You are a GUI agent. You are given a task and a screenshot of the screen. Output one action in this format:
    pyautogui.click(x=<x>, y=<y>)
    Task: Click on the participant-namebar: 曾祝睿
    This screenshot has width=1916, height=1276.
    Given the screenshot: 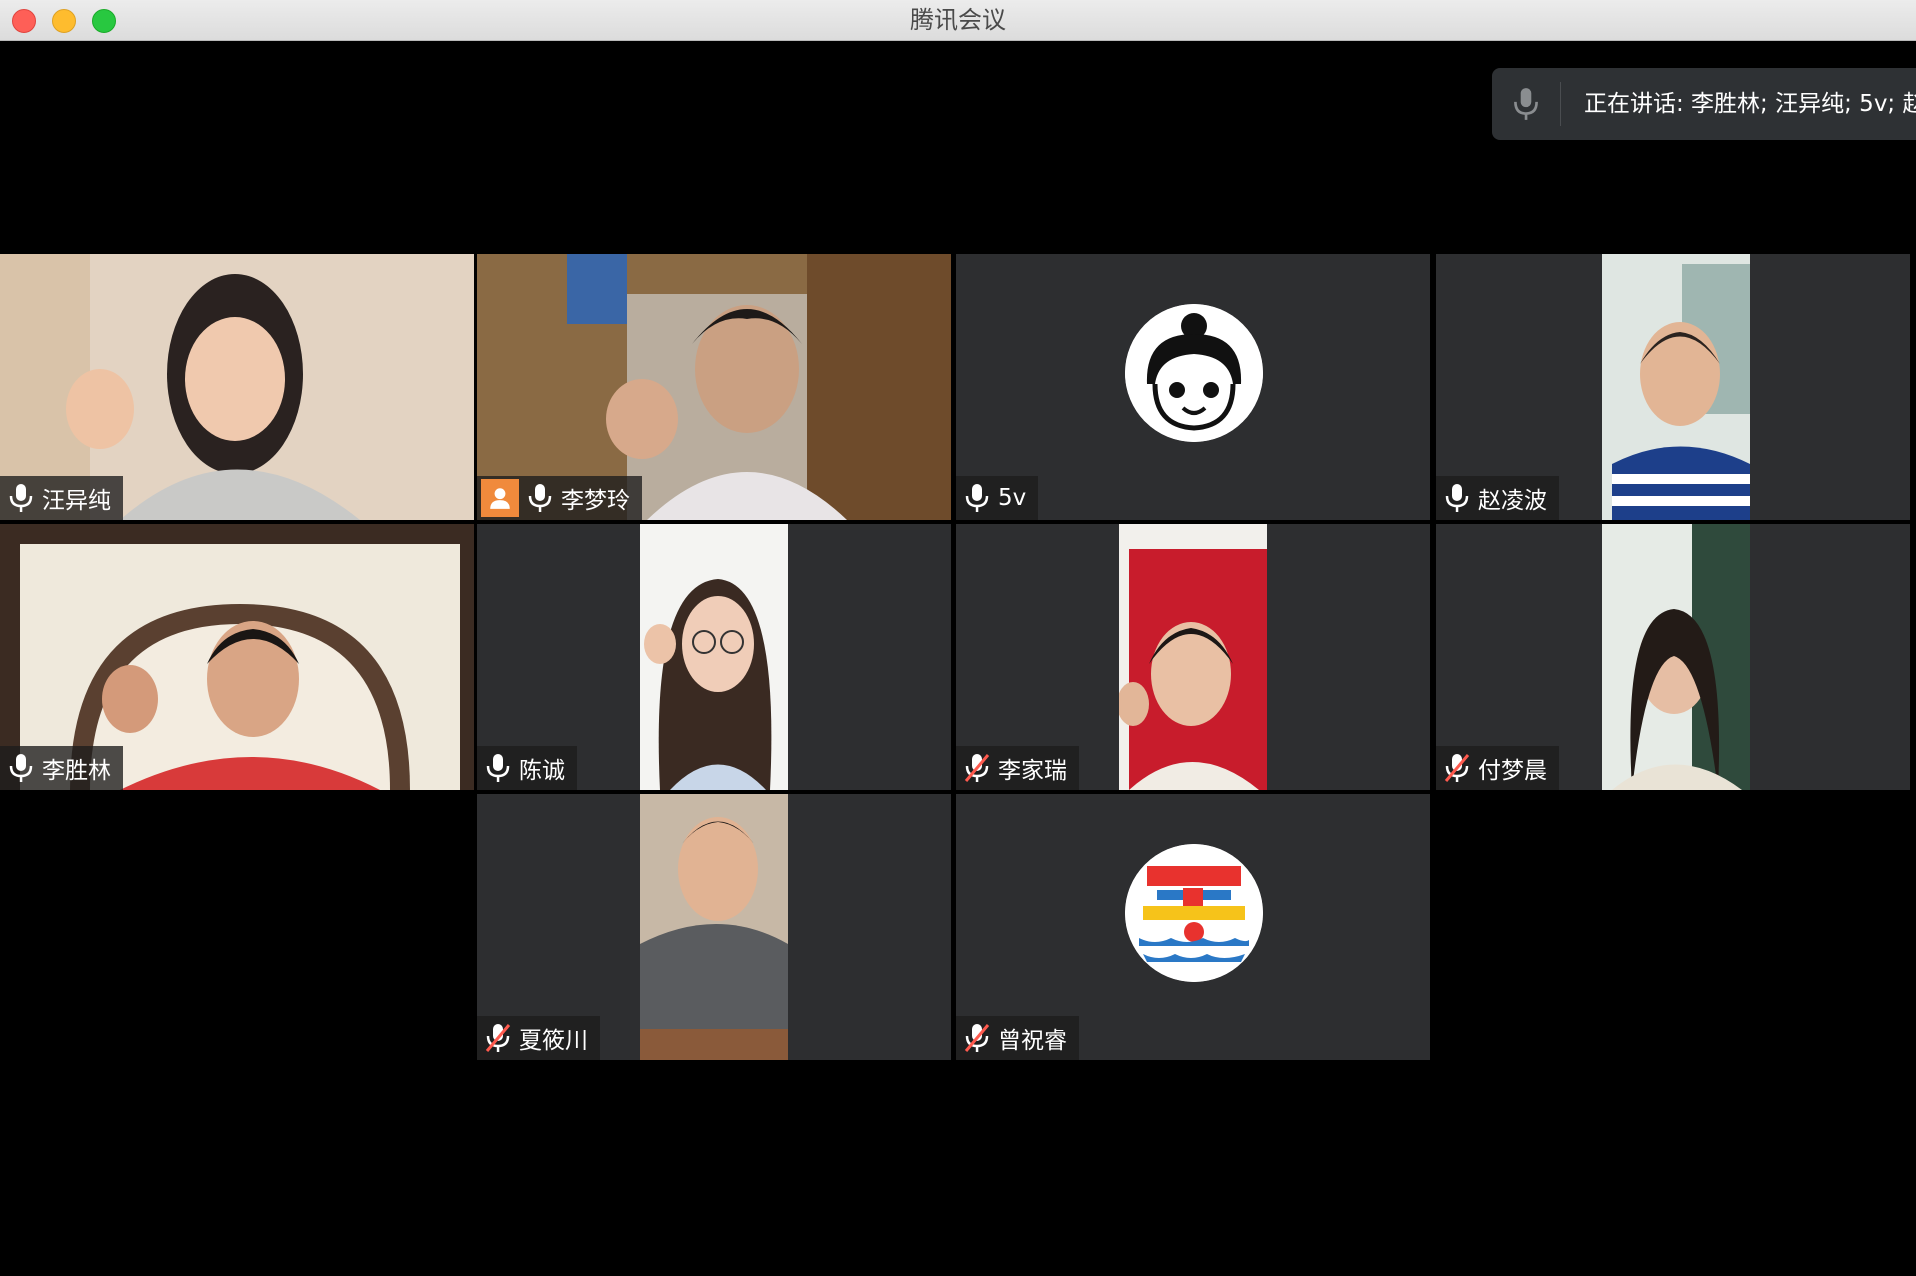 What is the action you would take?
    pyautogui.click(x=1017, y=1038)
    